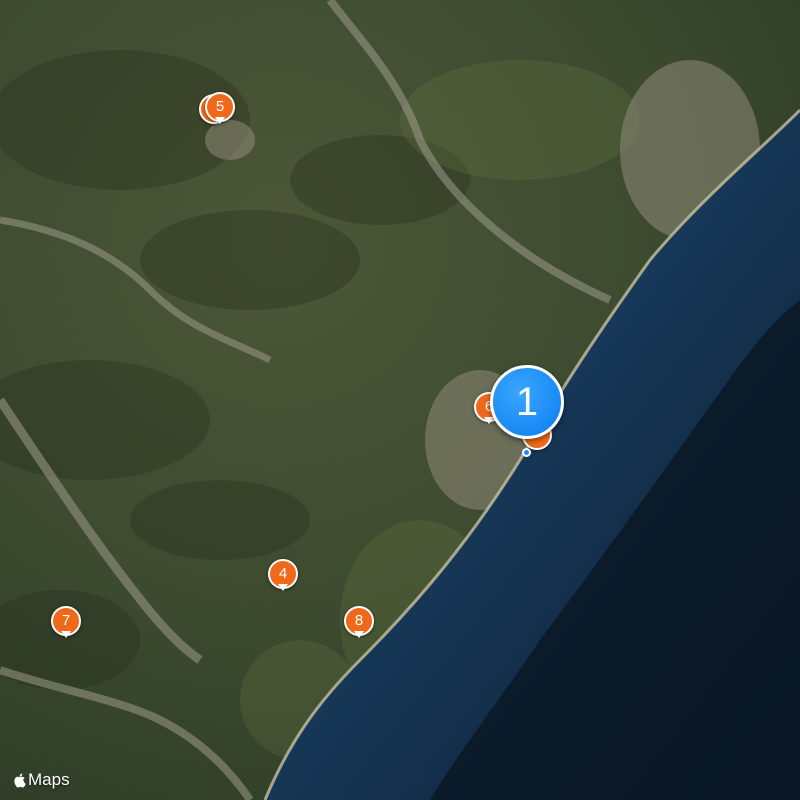 This screenshot has width=800, height=800. I want to click on cluster-anchor-dot, so click(526, 452).